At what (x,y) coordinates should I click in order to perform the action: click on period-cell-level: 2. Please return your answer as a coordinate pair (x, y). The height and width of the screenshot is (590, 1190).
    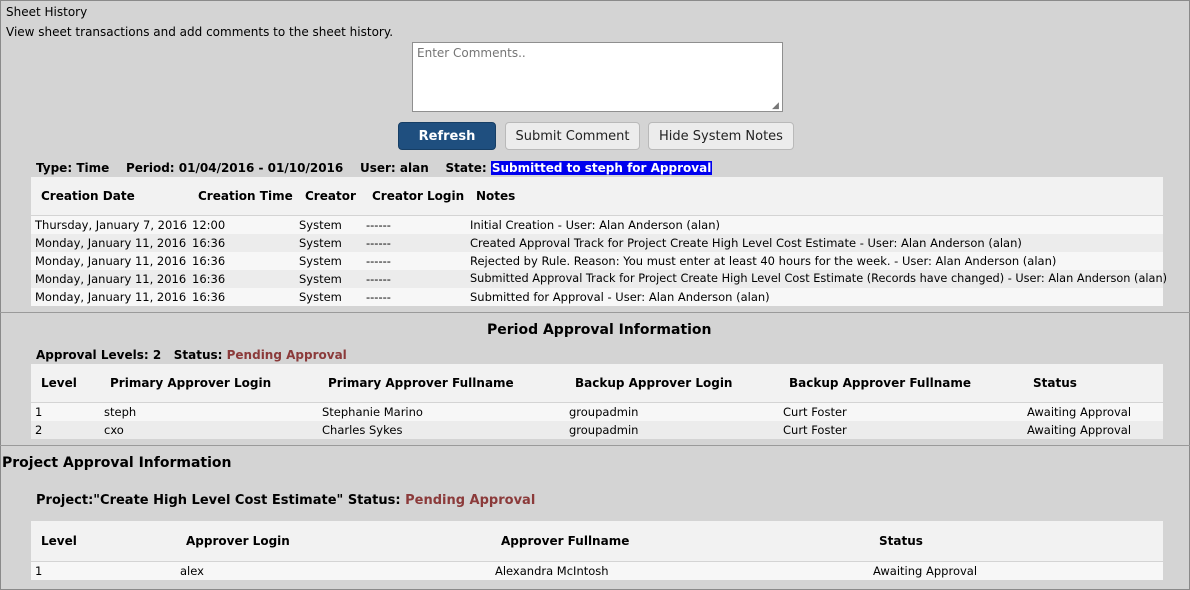
    Looking at the image, I should click on (39, 430).